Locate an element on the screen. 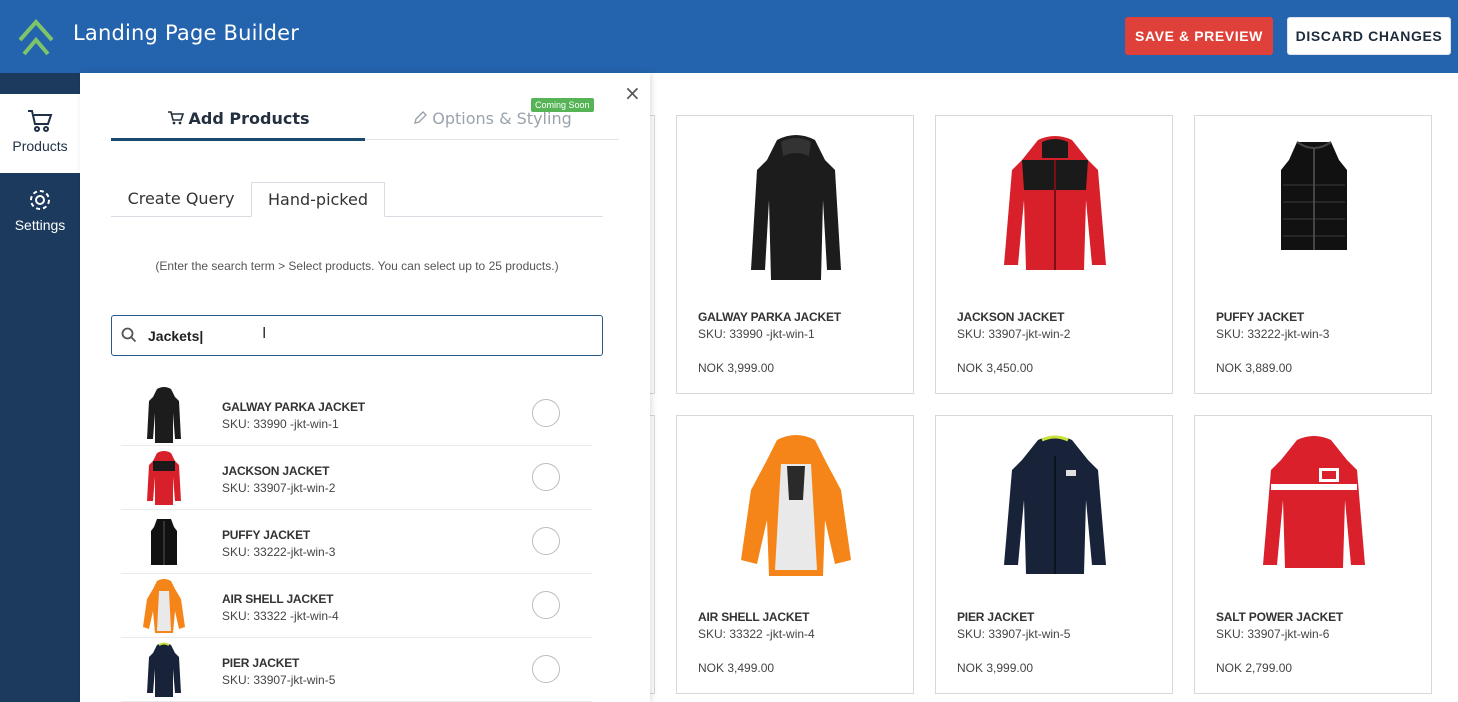 This screenshot has width=1458, height=702. product-price: NOK 3,450.00 is located at coordinates (995, 368).